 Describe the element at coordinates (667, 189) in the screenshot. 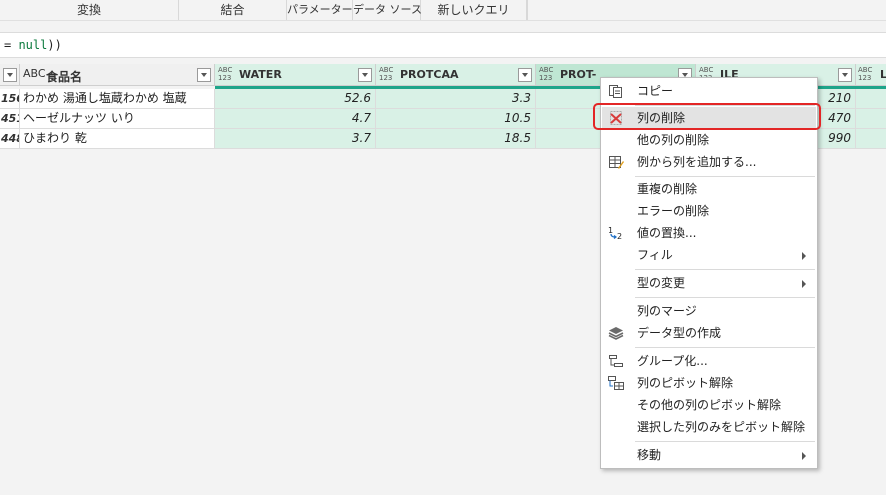

I see `menu-item-label: 重複の削除` at that location.